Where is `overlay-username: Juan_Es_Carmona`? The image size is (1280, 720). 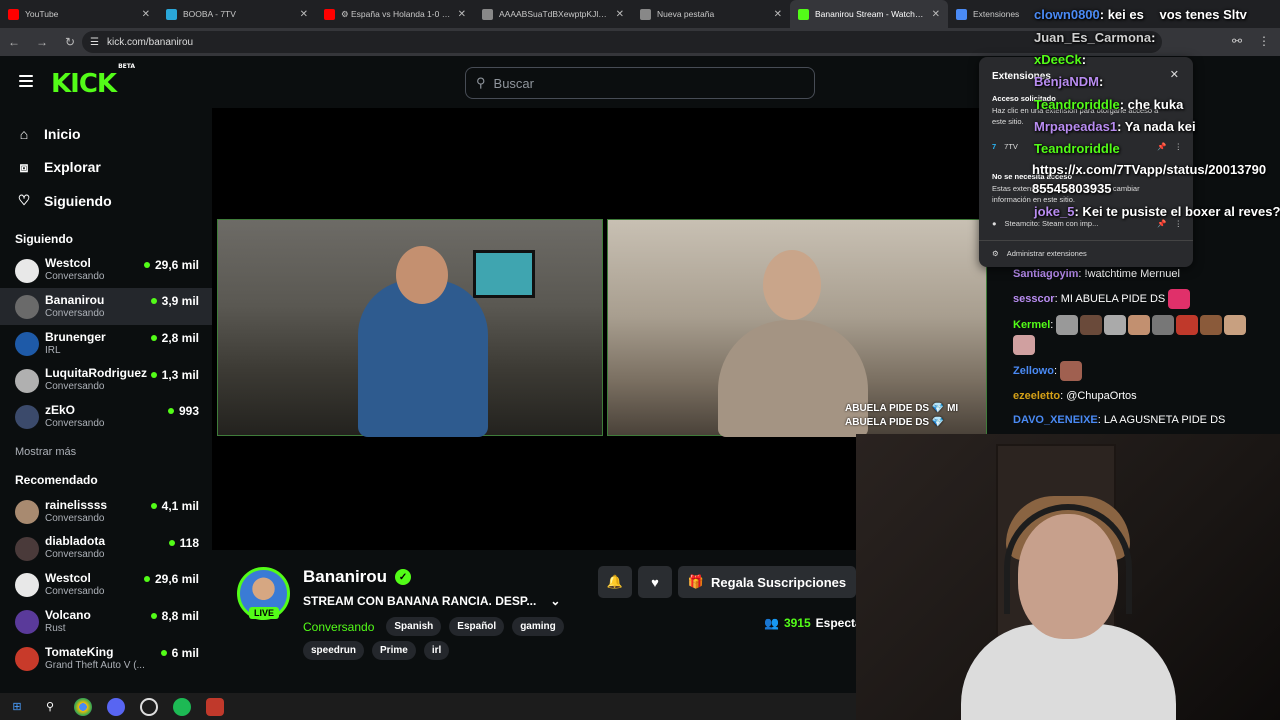 overlay-username: Juan_Es_Carmona is located at coordinates (1093, 37).